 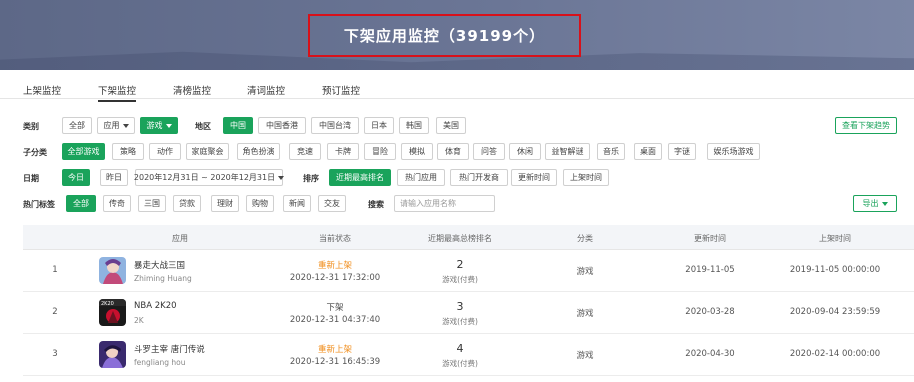 What do you see at coordinates (335, 266) in the screenshot?
I see `status-badge: 重新上架` at bounding box center [335, 266].